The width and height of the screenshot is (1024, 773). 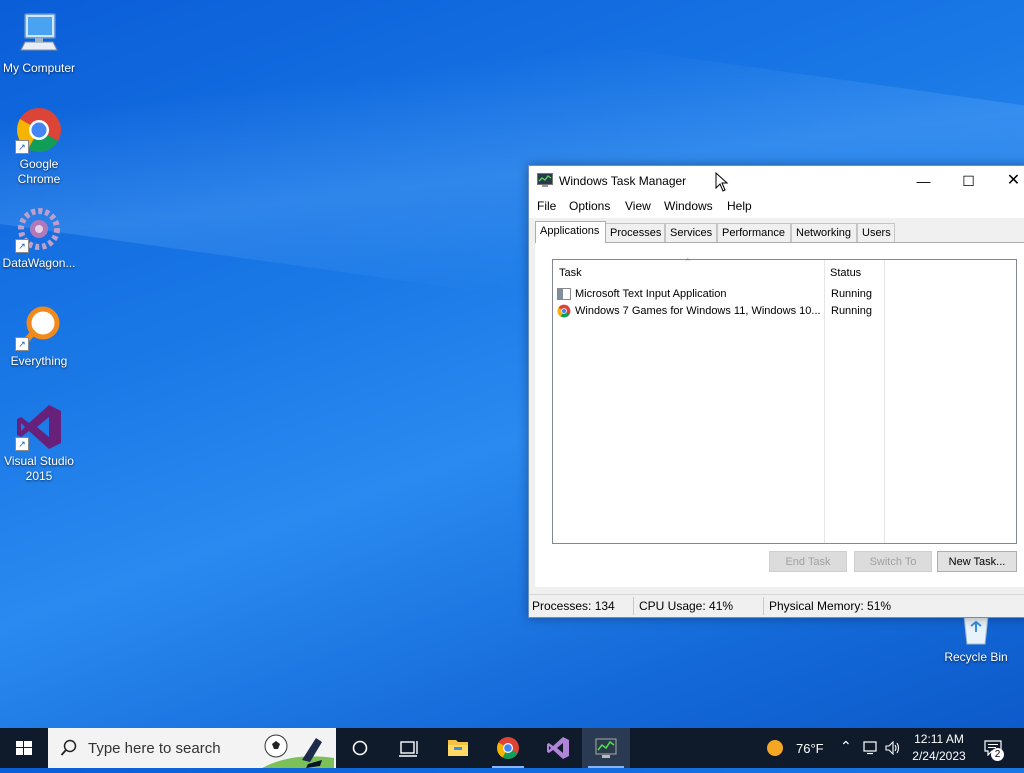 I want to click on chrome-icon: ↗, so click(x=39, y=130).